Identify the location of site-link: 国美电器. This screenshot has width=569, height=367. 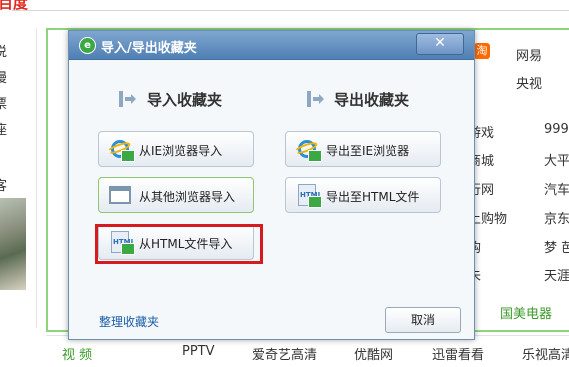
(526, 312).